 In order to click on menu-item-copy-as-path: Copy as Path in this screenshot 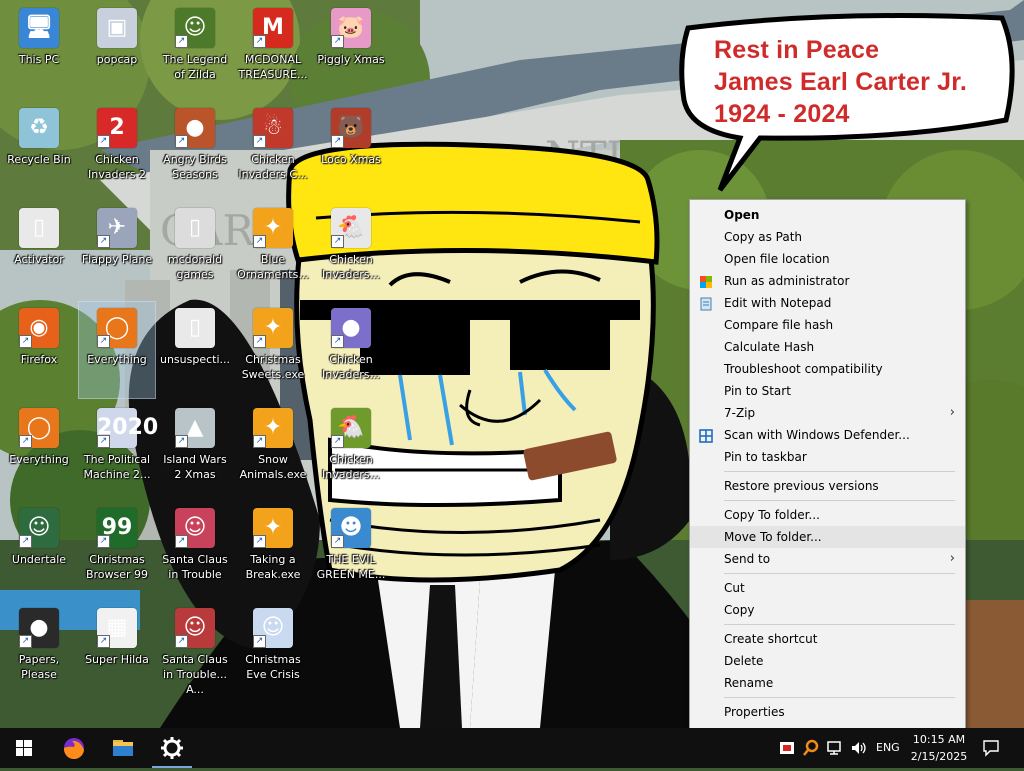, I will do `click(827, 237)`.